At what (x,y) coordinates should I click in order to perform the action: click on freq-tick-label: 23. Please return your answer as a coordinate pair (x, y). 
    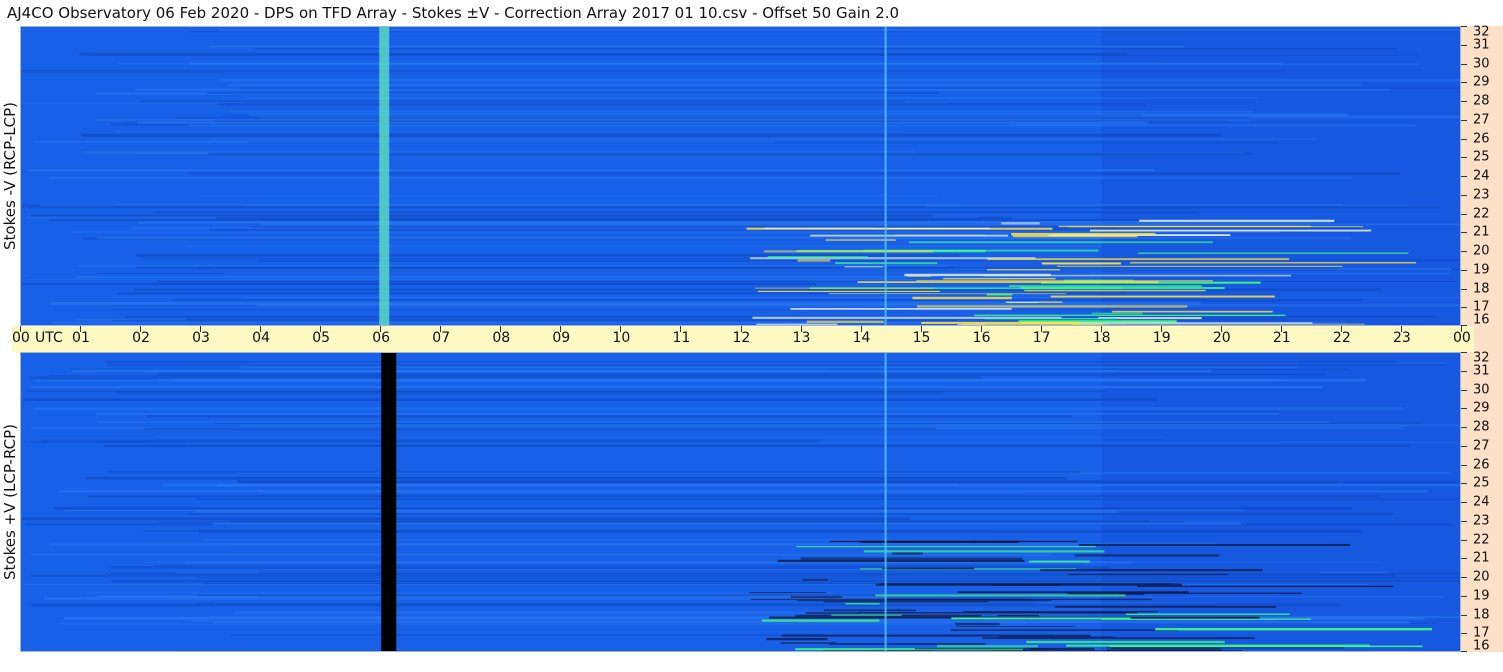
    Looking at the image, I should click on (1481, 195).